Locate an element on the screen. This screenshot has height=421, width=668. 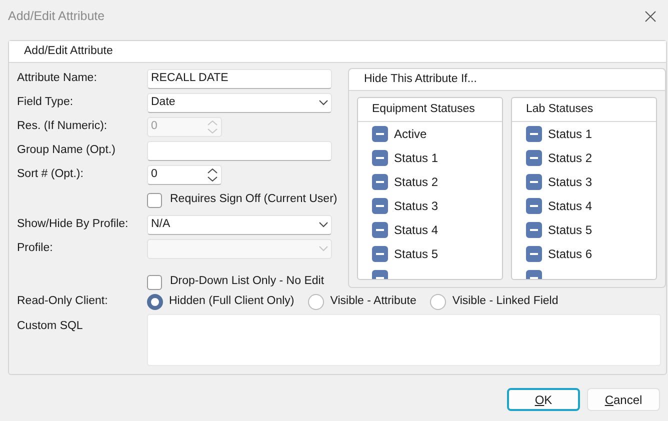
input-field is located at coordinates (239, 151).